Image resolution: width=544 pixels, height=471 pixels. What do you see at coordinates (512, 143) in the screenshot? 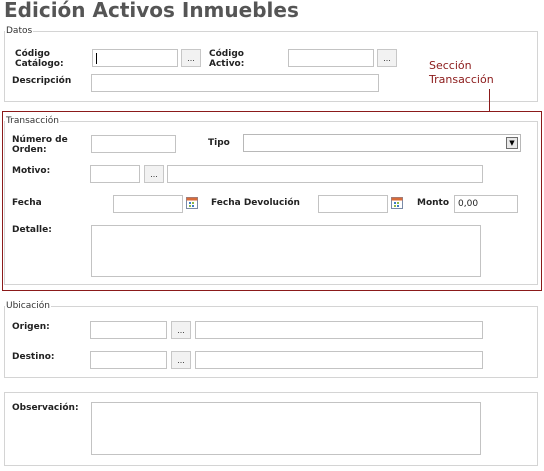
I see `chevron-down-icon: ▼` at bounding box center [512, 143].